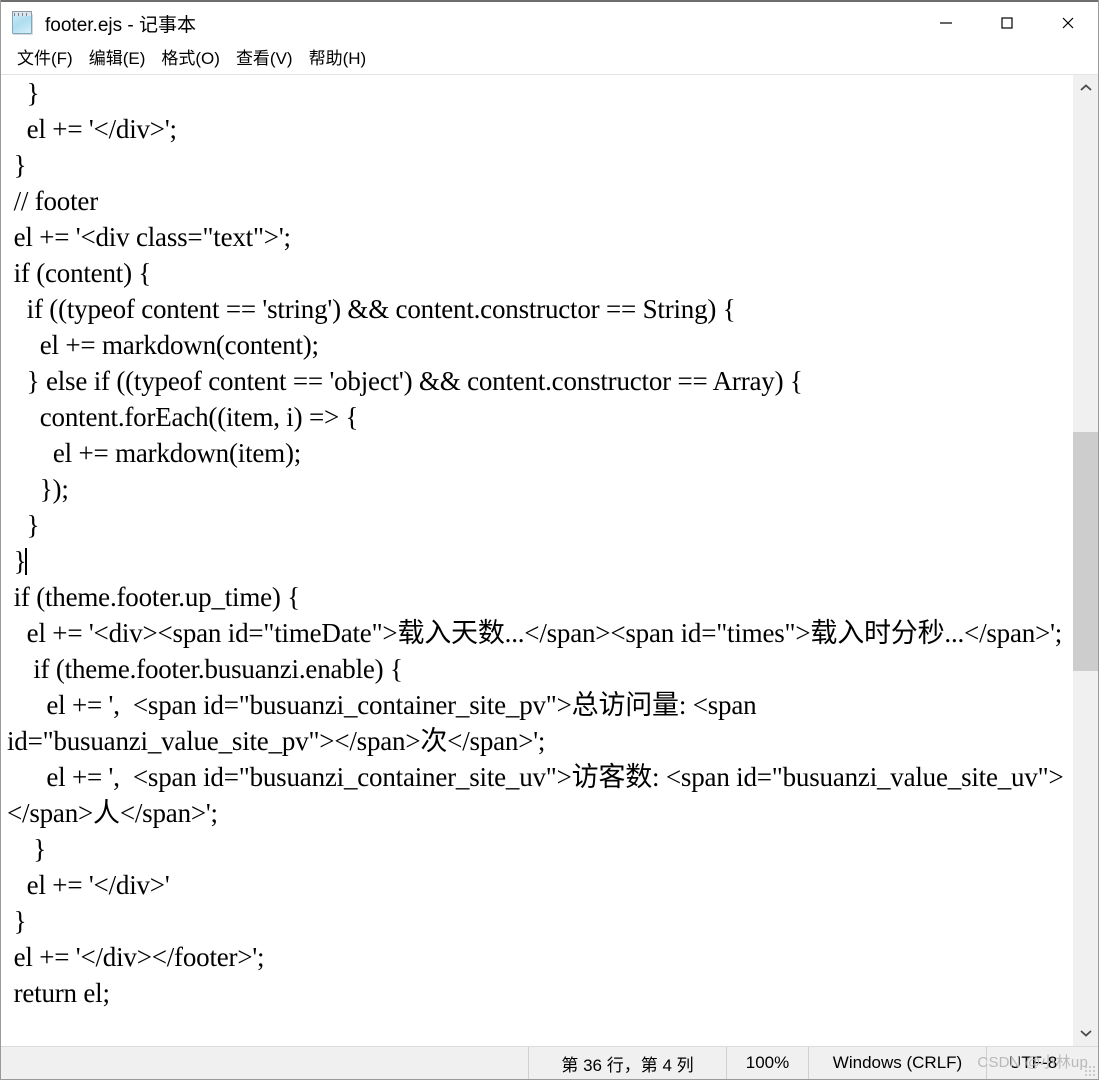 This screenshot has width=1099, height=1080. I want to click on vertical-scrollbar, so click(1085, 560).